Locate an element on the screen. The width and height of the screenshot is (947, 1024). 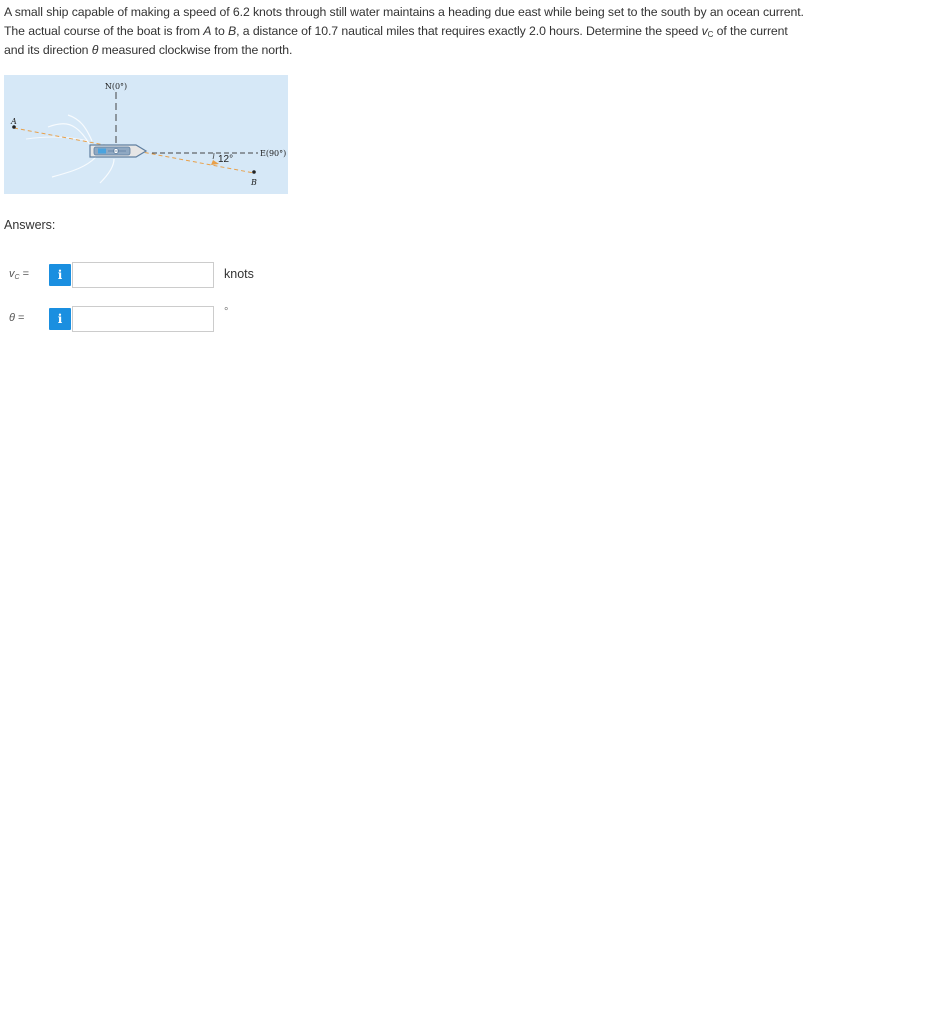
problem-figure: N(0°) E(90°) 12° A B is located at coordinates (146, 134).